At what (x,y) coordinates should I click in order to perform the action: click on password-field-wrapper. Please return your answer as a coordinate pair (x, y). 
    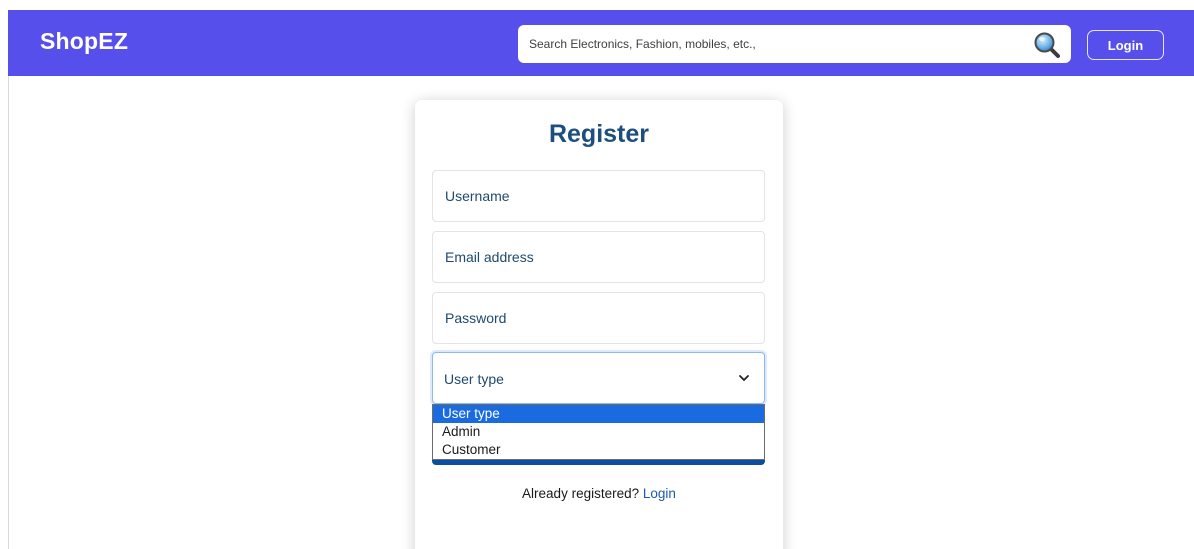
    Looking at the image, I should click on (598, 318).